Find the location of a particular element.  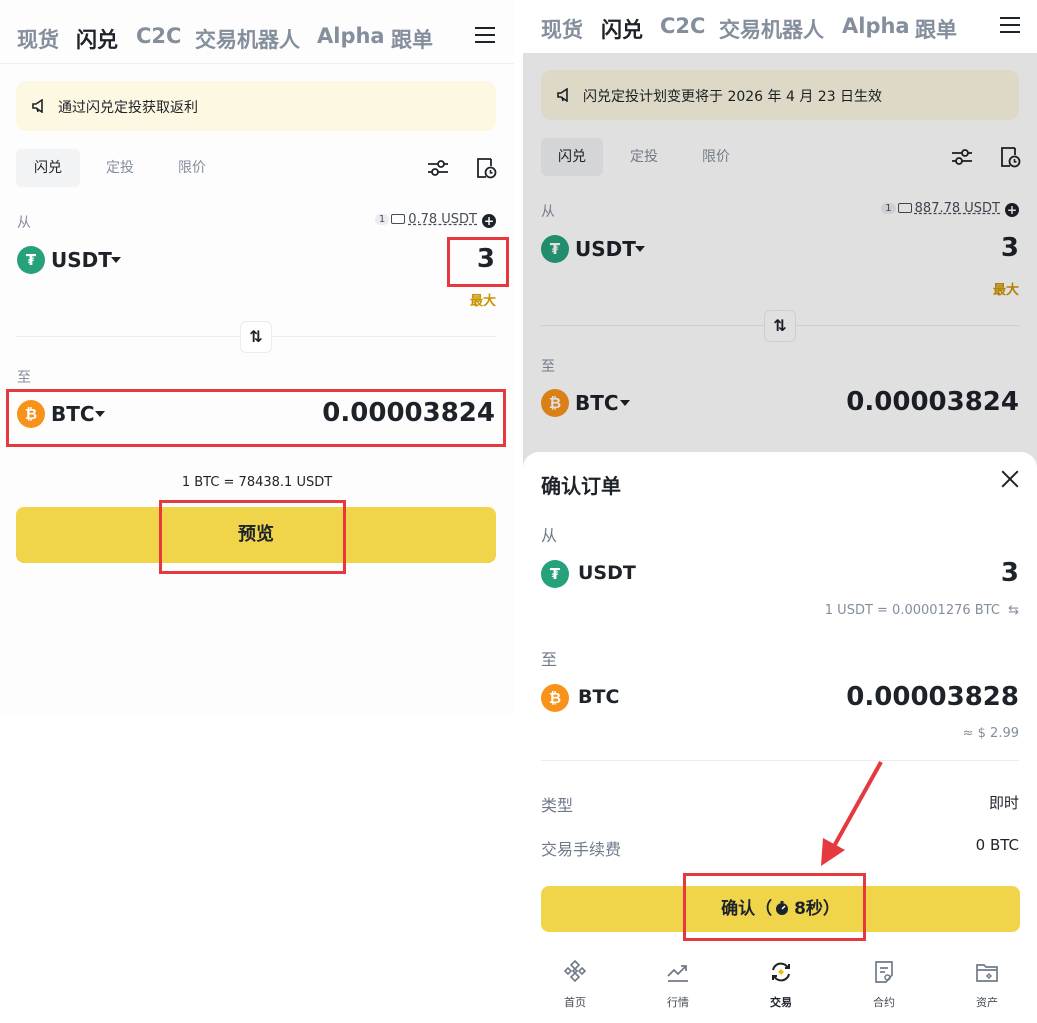

panel-gap is located at coordinates (518, 511).